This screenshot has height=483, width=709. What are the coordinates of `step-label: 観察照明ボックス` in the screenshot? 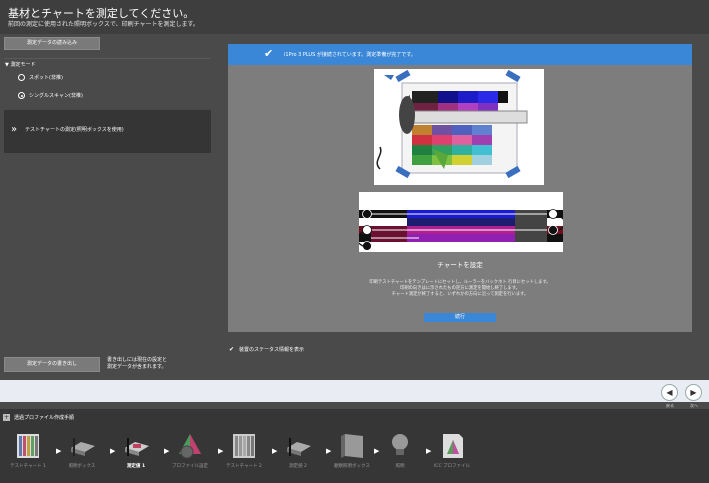 It's located at (352, 466).